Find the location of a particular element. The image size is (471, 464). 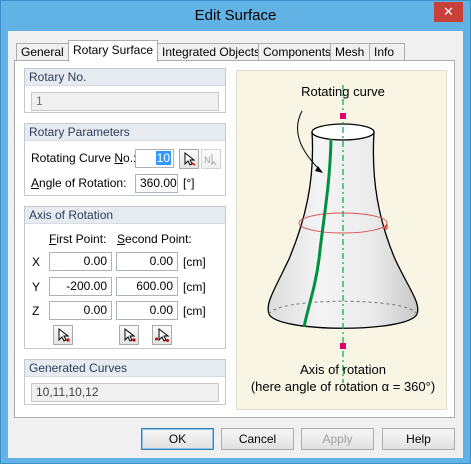

select-curve-list-button: N is located at coordinates (211, 159).